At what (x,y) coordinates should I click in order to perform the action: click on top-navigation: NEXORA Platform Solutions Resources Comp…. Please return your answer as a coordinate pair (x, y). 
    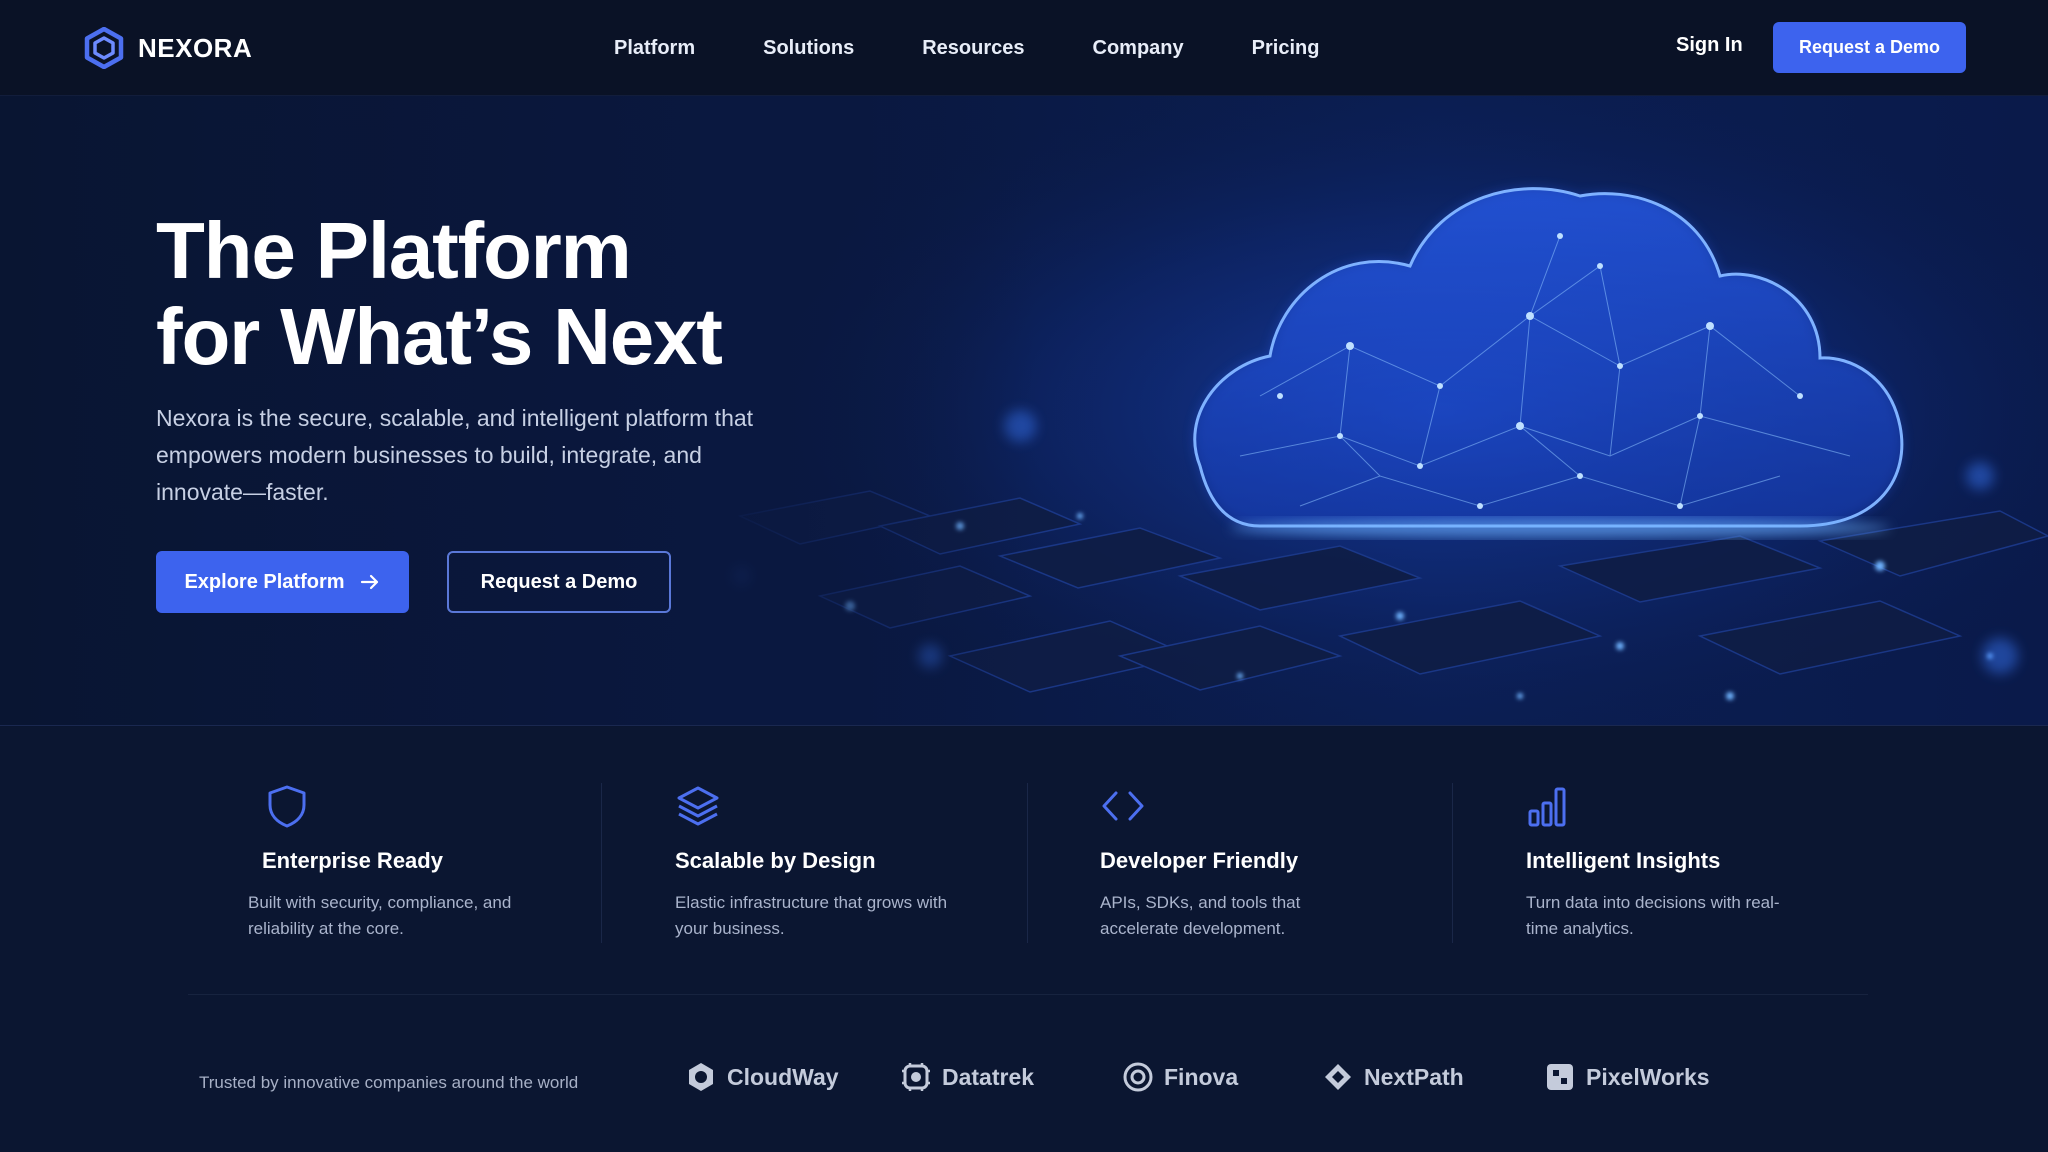
    Looking at the image, I should click on (1024, 48).